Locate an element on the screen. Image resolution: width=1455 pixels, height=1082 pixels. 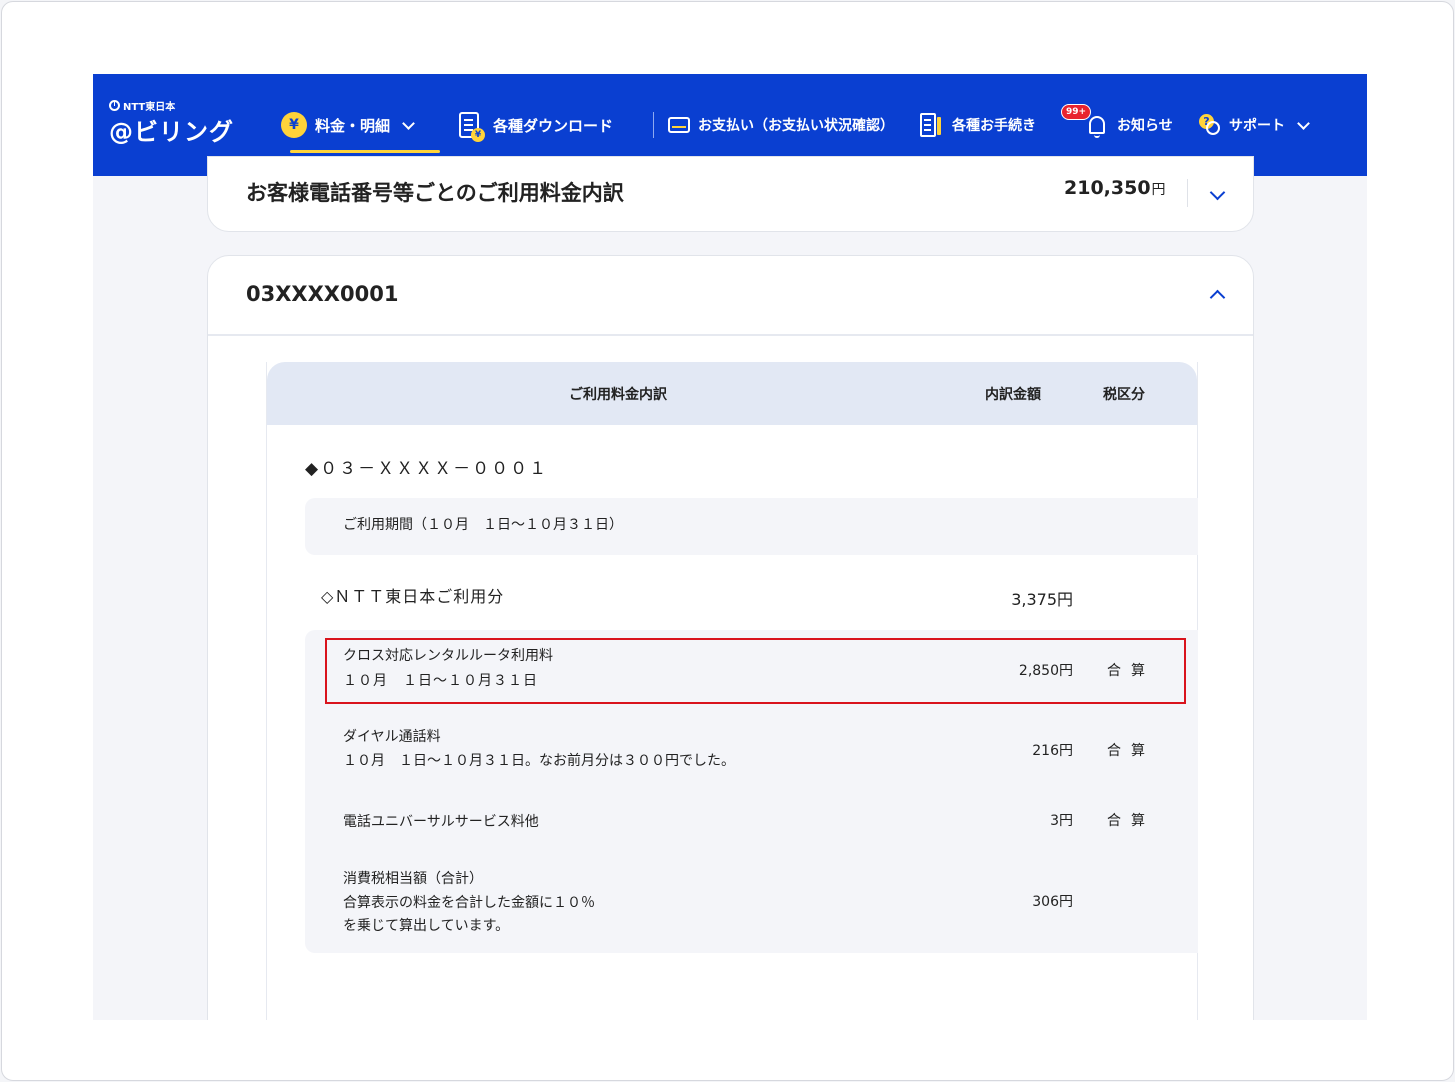
item-amount: 306円 is located at coordinates (1052, 902).